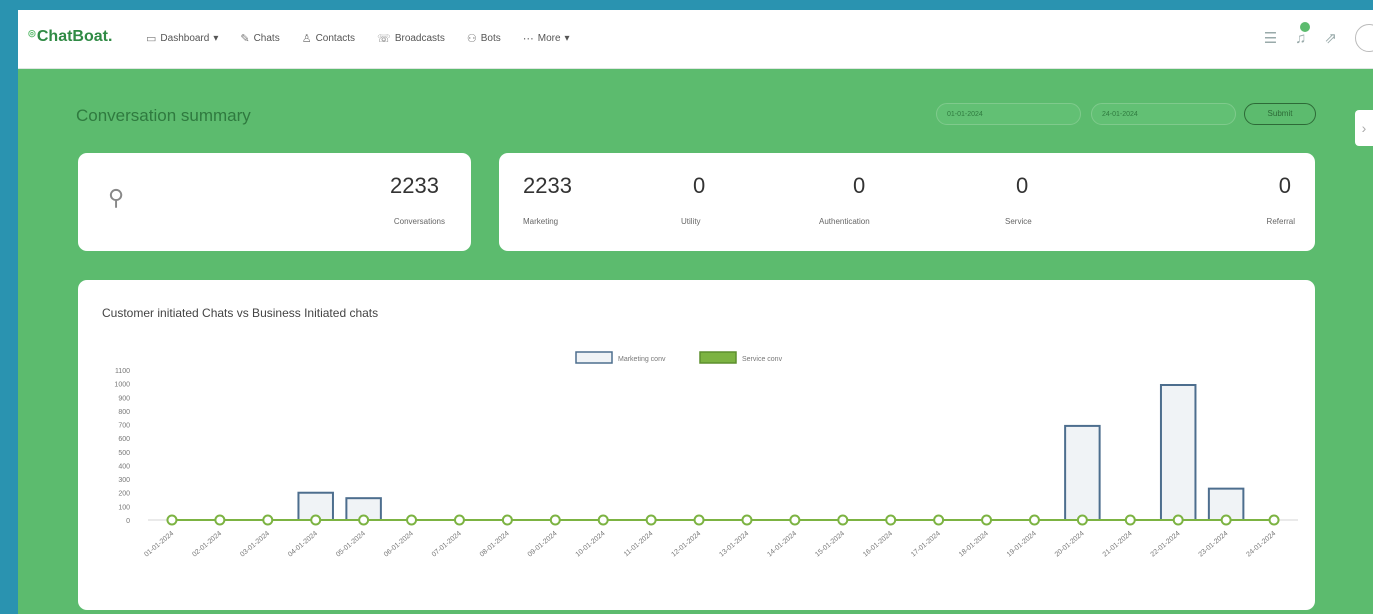  I want to click on y-tick-label: 1100, so click(122, 371).